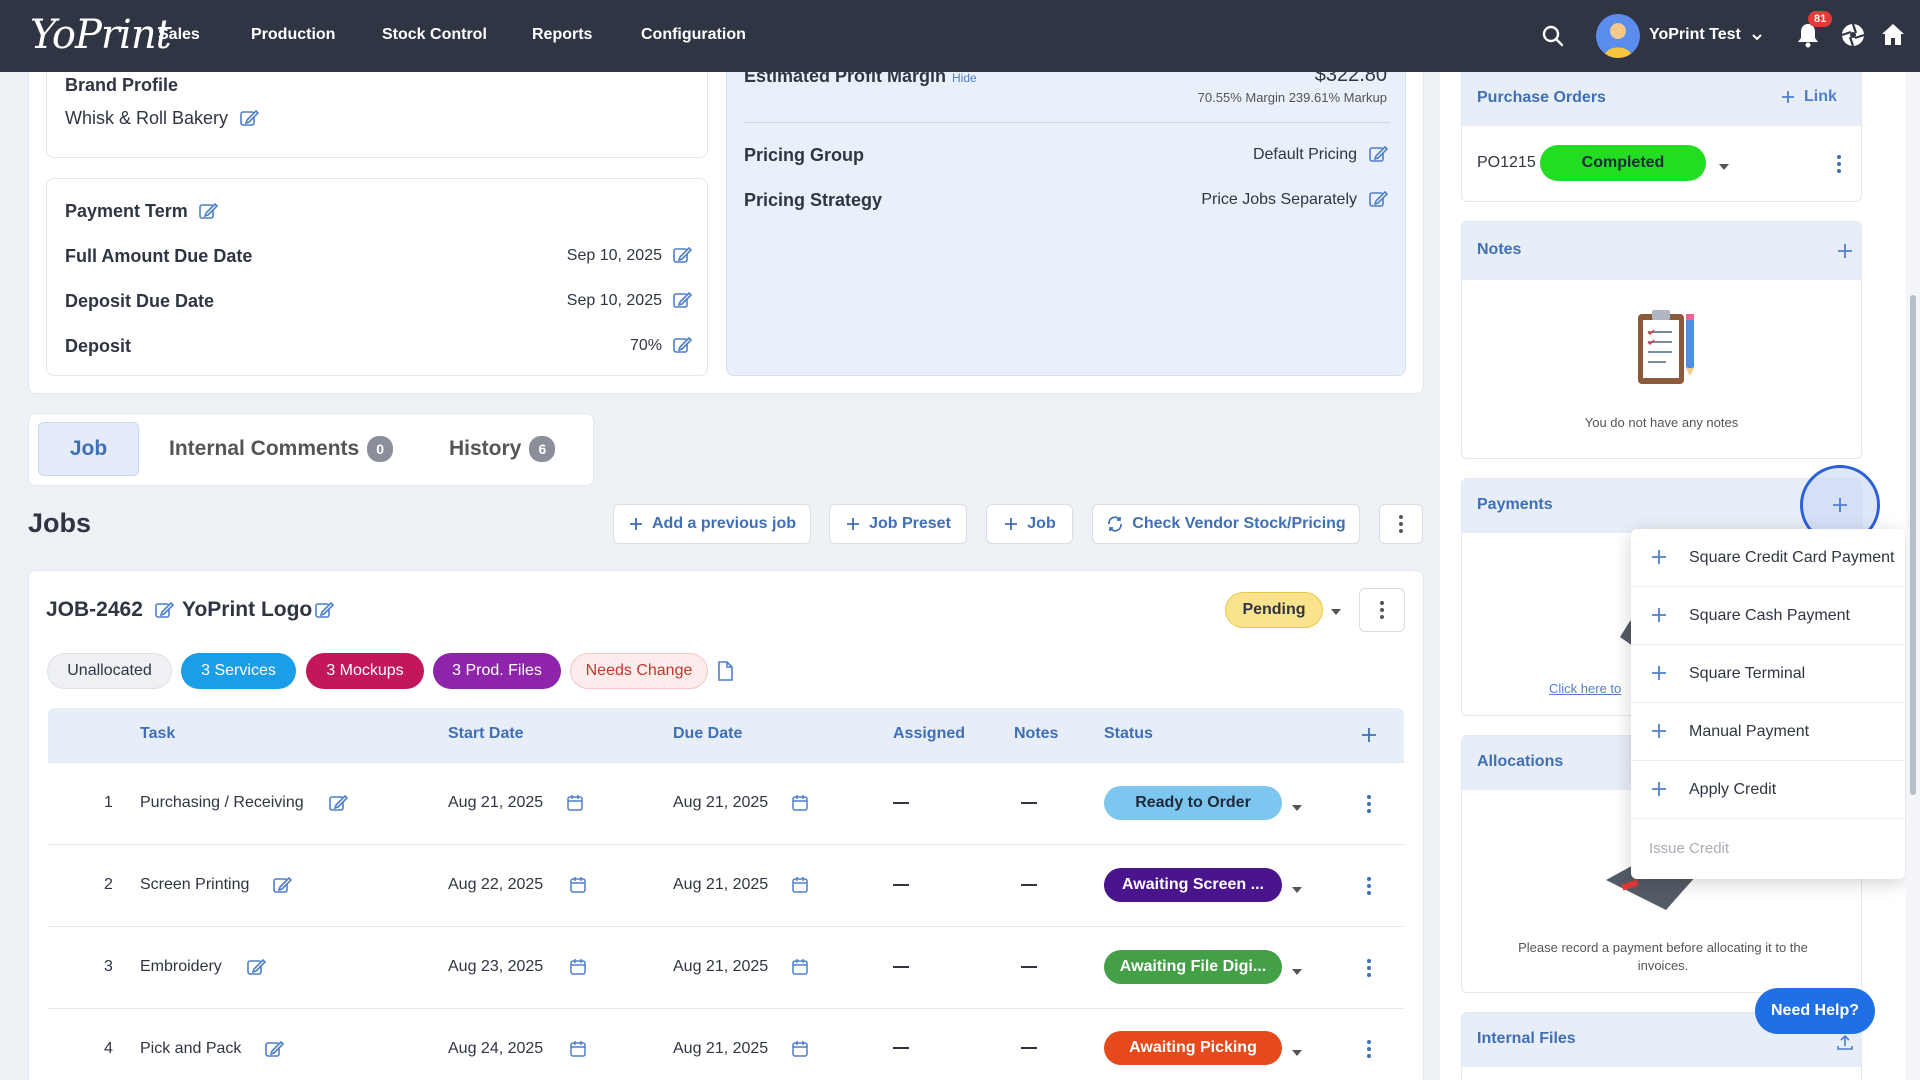  Describe the element at coordinates (1768, 558) in the screenshot. I see `menu-square-credit-card: Square Credit Card Payment` at that location.